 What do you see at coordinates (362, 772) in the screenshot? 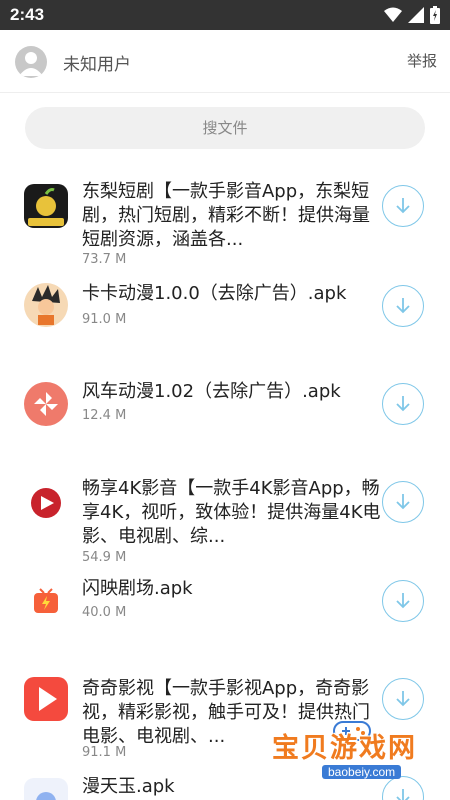
I see `watermark-url: baobeiy.com` at bounding box center [362, 772].